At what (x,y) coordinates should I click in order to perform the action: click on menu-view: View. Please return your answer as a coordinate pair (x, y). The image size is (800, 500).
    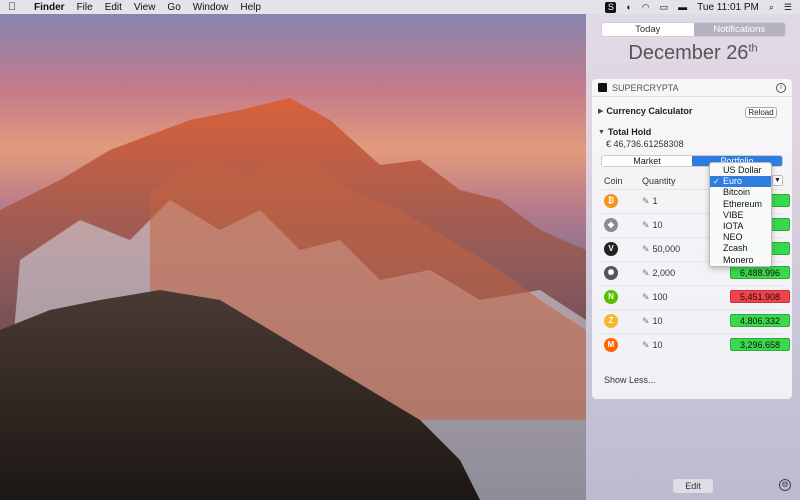
    Looking at the image, I should click on (145, 7).